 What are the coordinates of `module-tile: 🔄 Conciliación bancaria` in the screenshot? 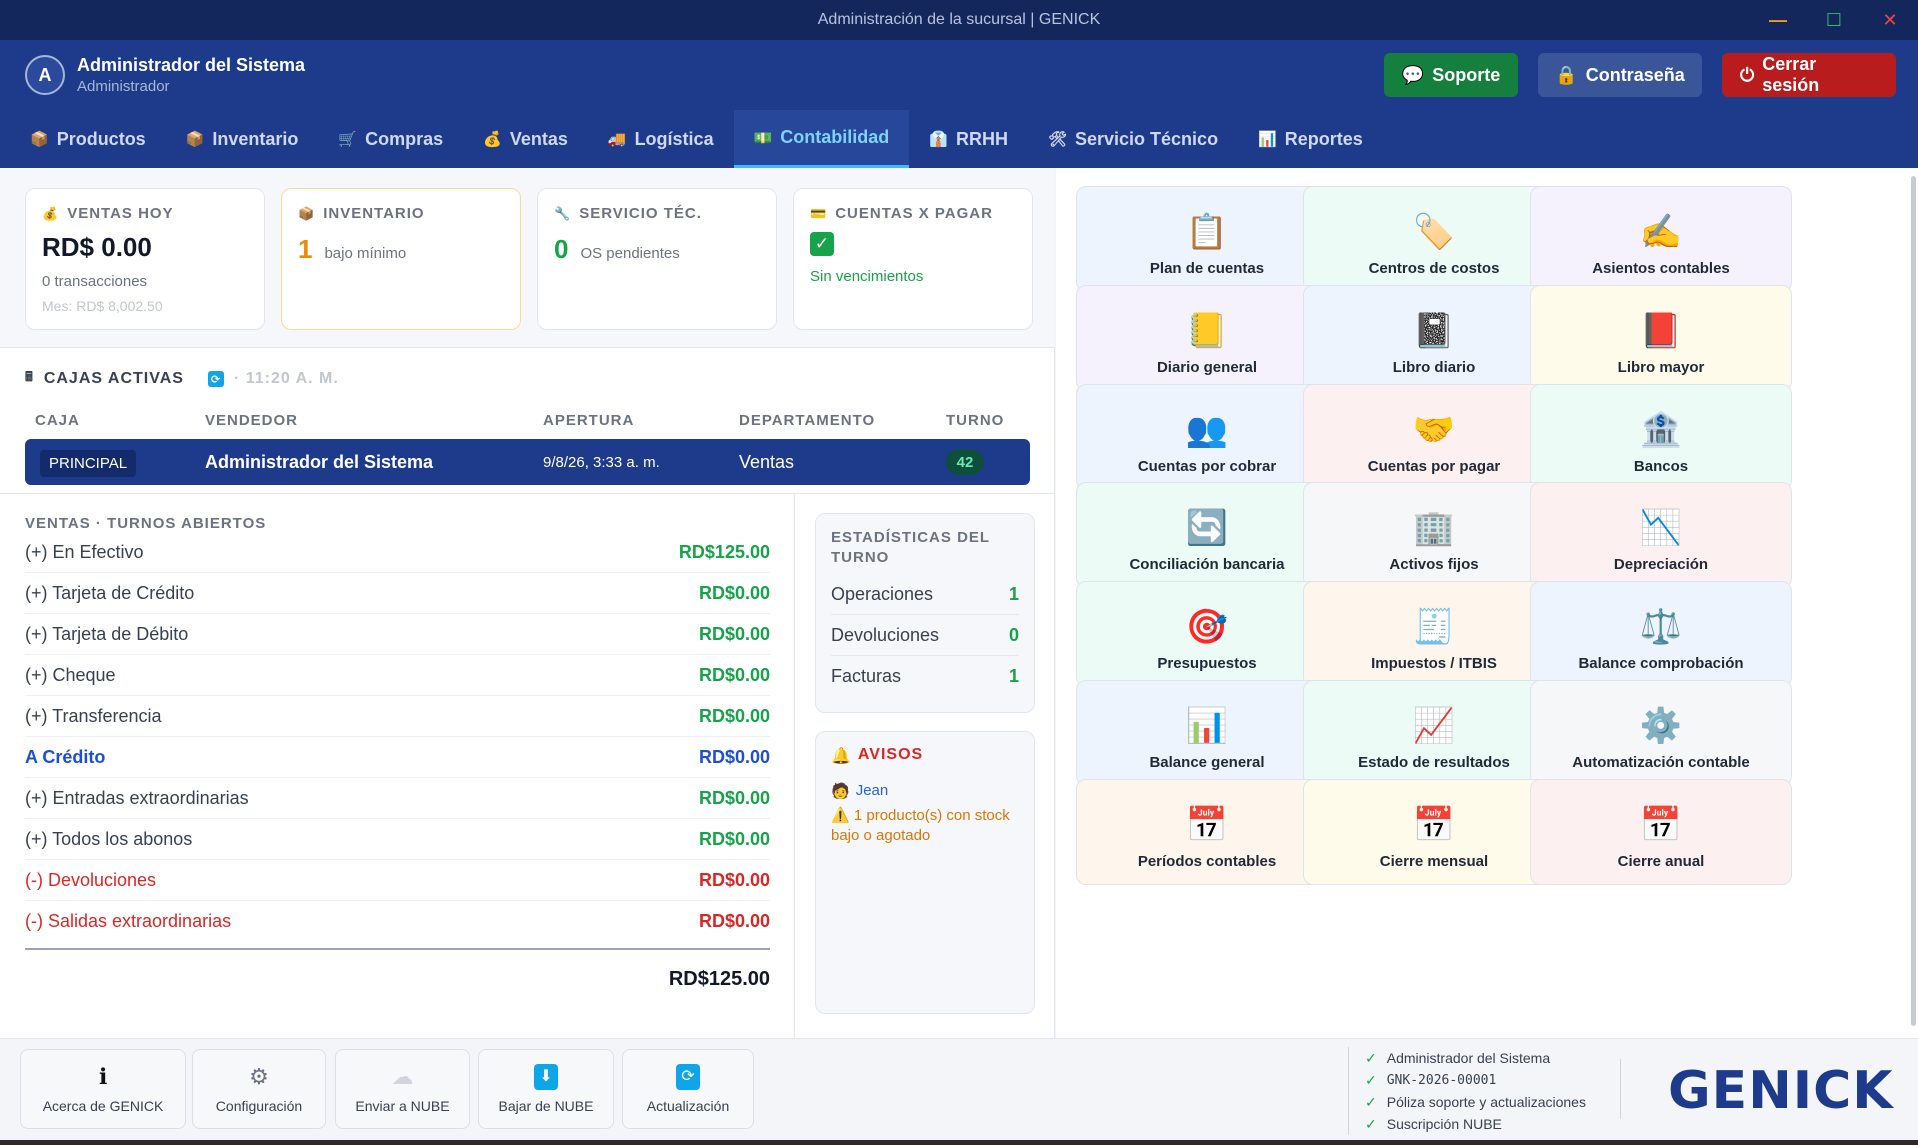 It's located at (1207, 535).